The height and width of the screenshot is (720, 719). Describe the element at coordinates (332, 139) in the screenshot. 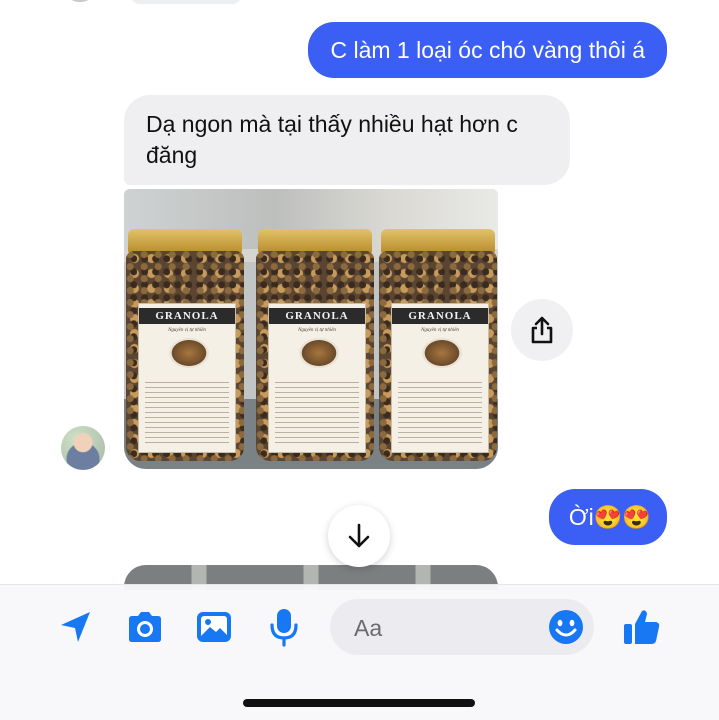

I see `message-text: Dạ ngon mà tại thấy nhiều hạt hơn c đăng` at that location.